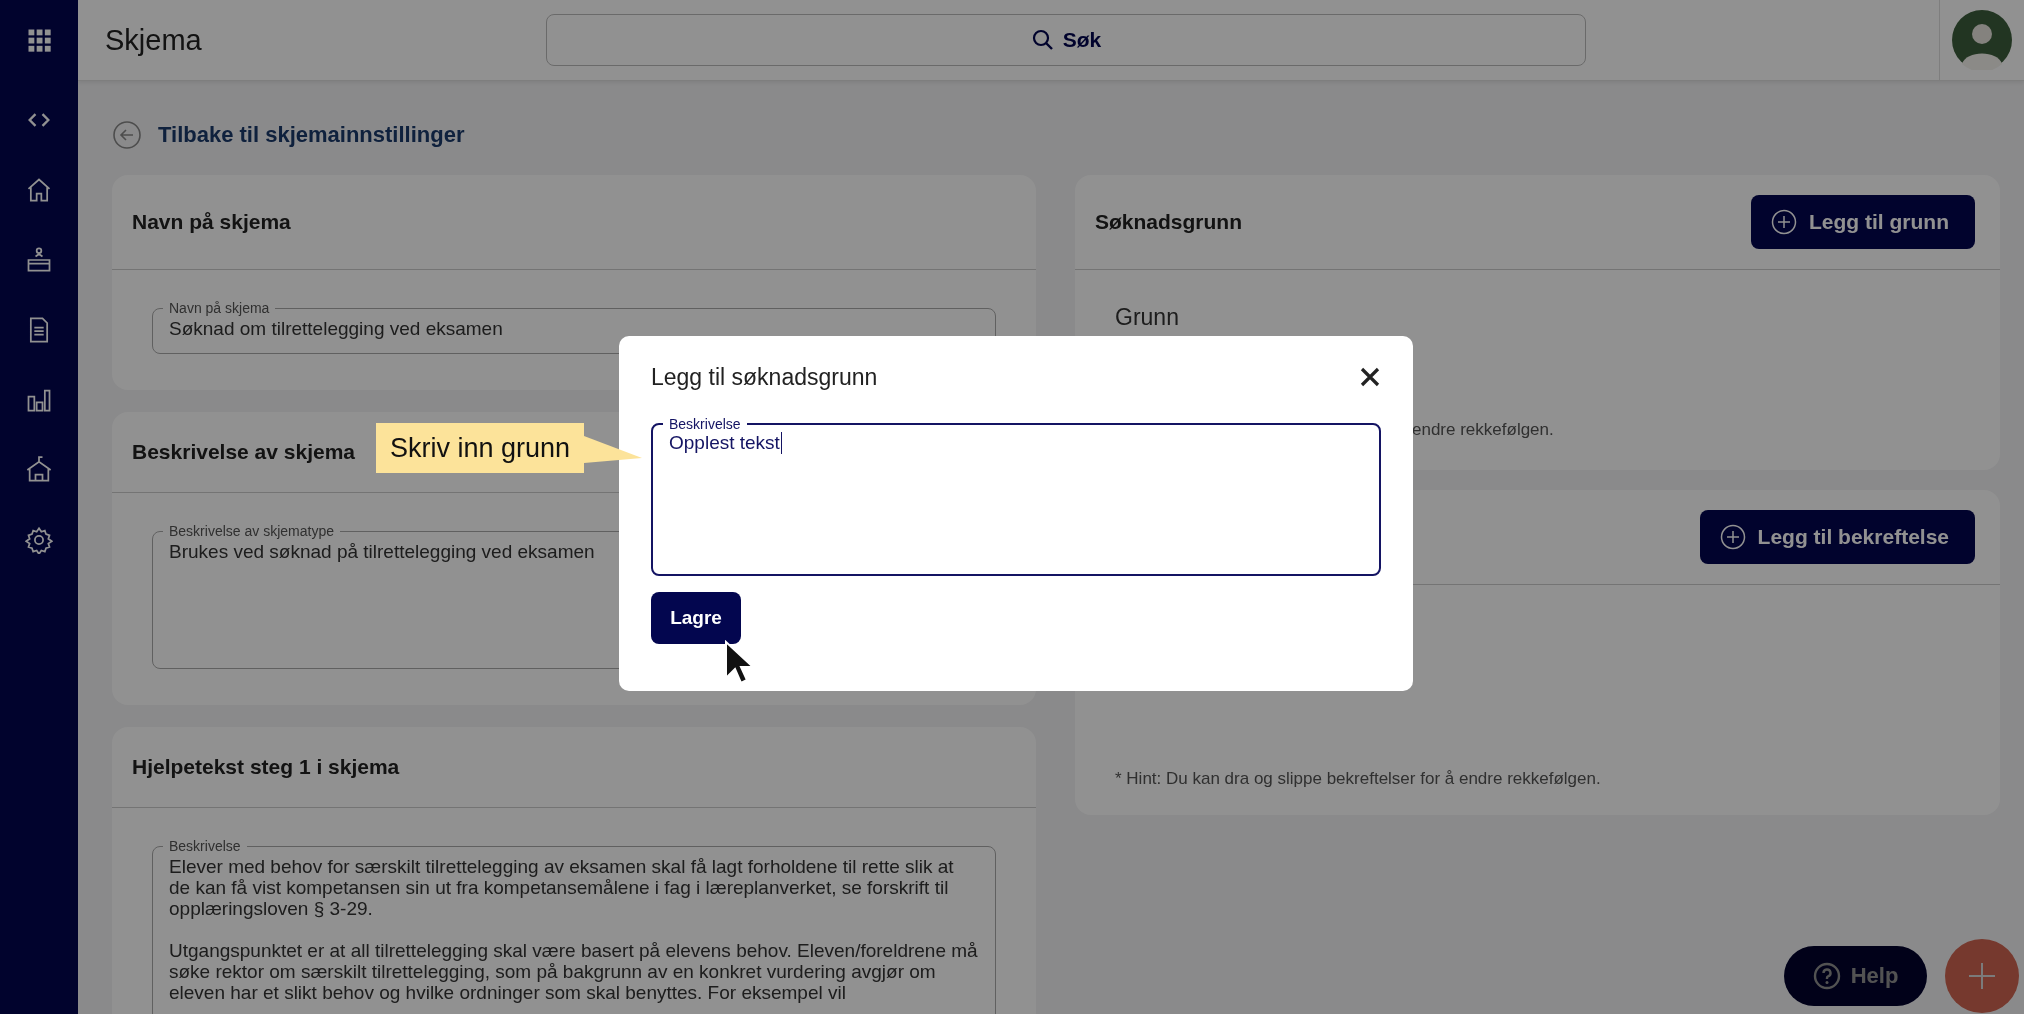  What do you see at coordinates (1826, 976) in the screenshot?
I see `question-icon` at bounding box center [1826, 976].